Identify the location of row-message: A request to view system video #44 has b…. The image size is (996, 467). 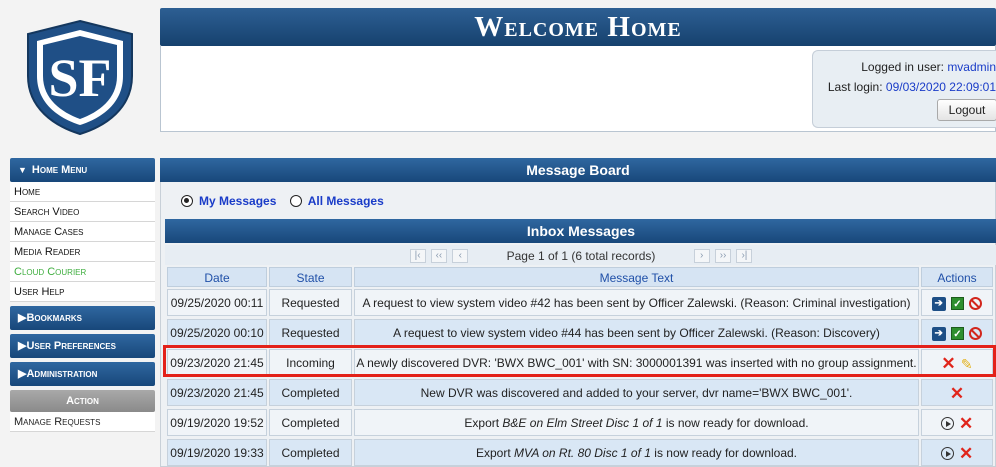
(636, 332).